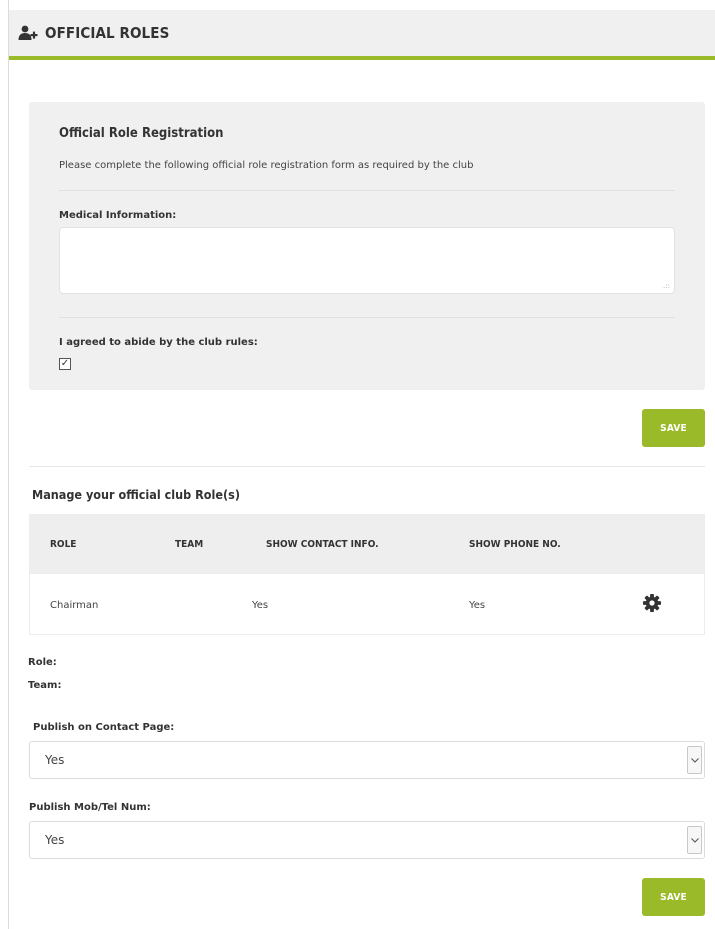  I want to click on section-divider, so click(367, 466).